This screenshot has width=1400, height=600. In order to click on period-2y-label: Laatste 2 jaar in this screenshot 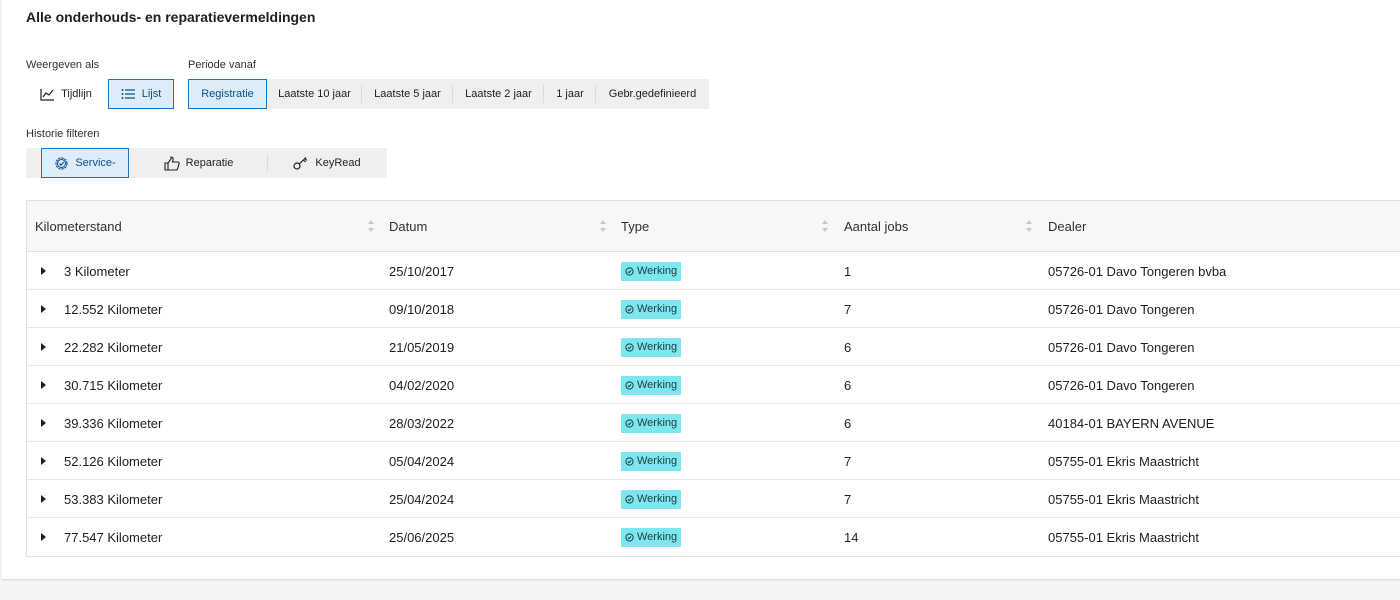, I will do `click(498, 94)`.